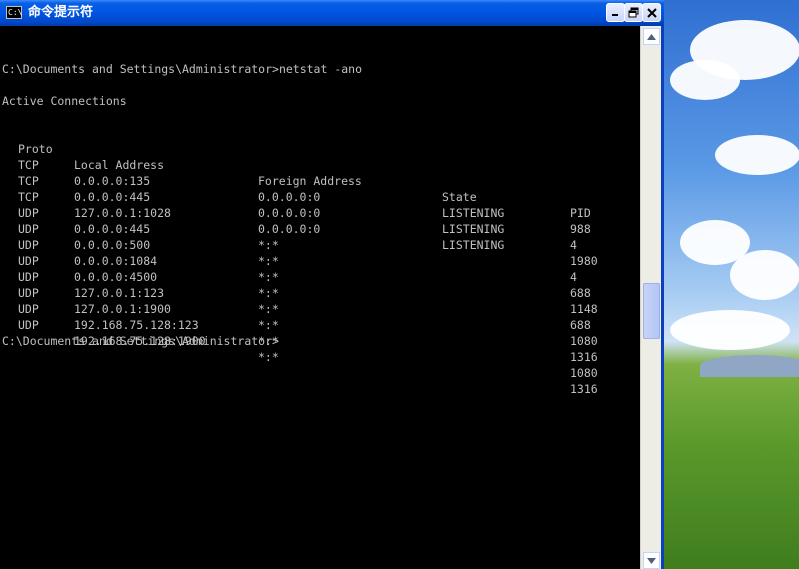 This screenshot has height=569, width=799. Describe the element at coordinates (112, 181) in the screenshot. I see `cell-local: 0.0.0.0:135` at that location.